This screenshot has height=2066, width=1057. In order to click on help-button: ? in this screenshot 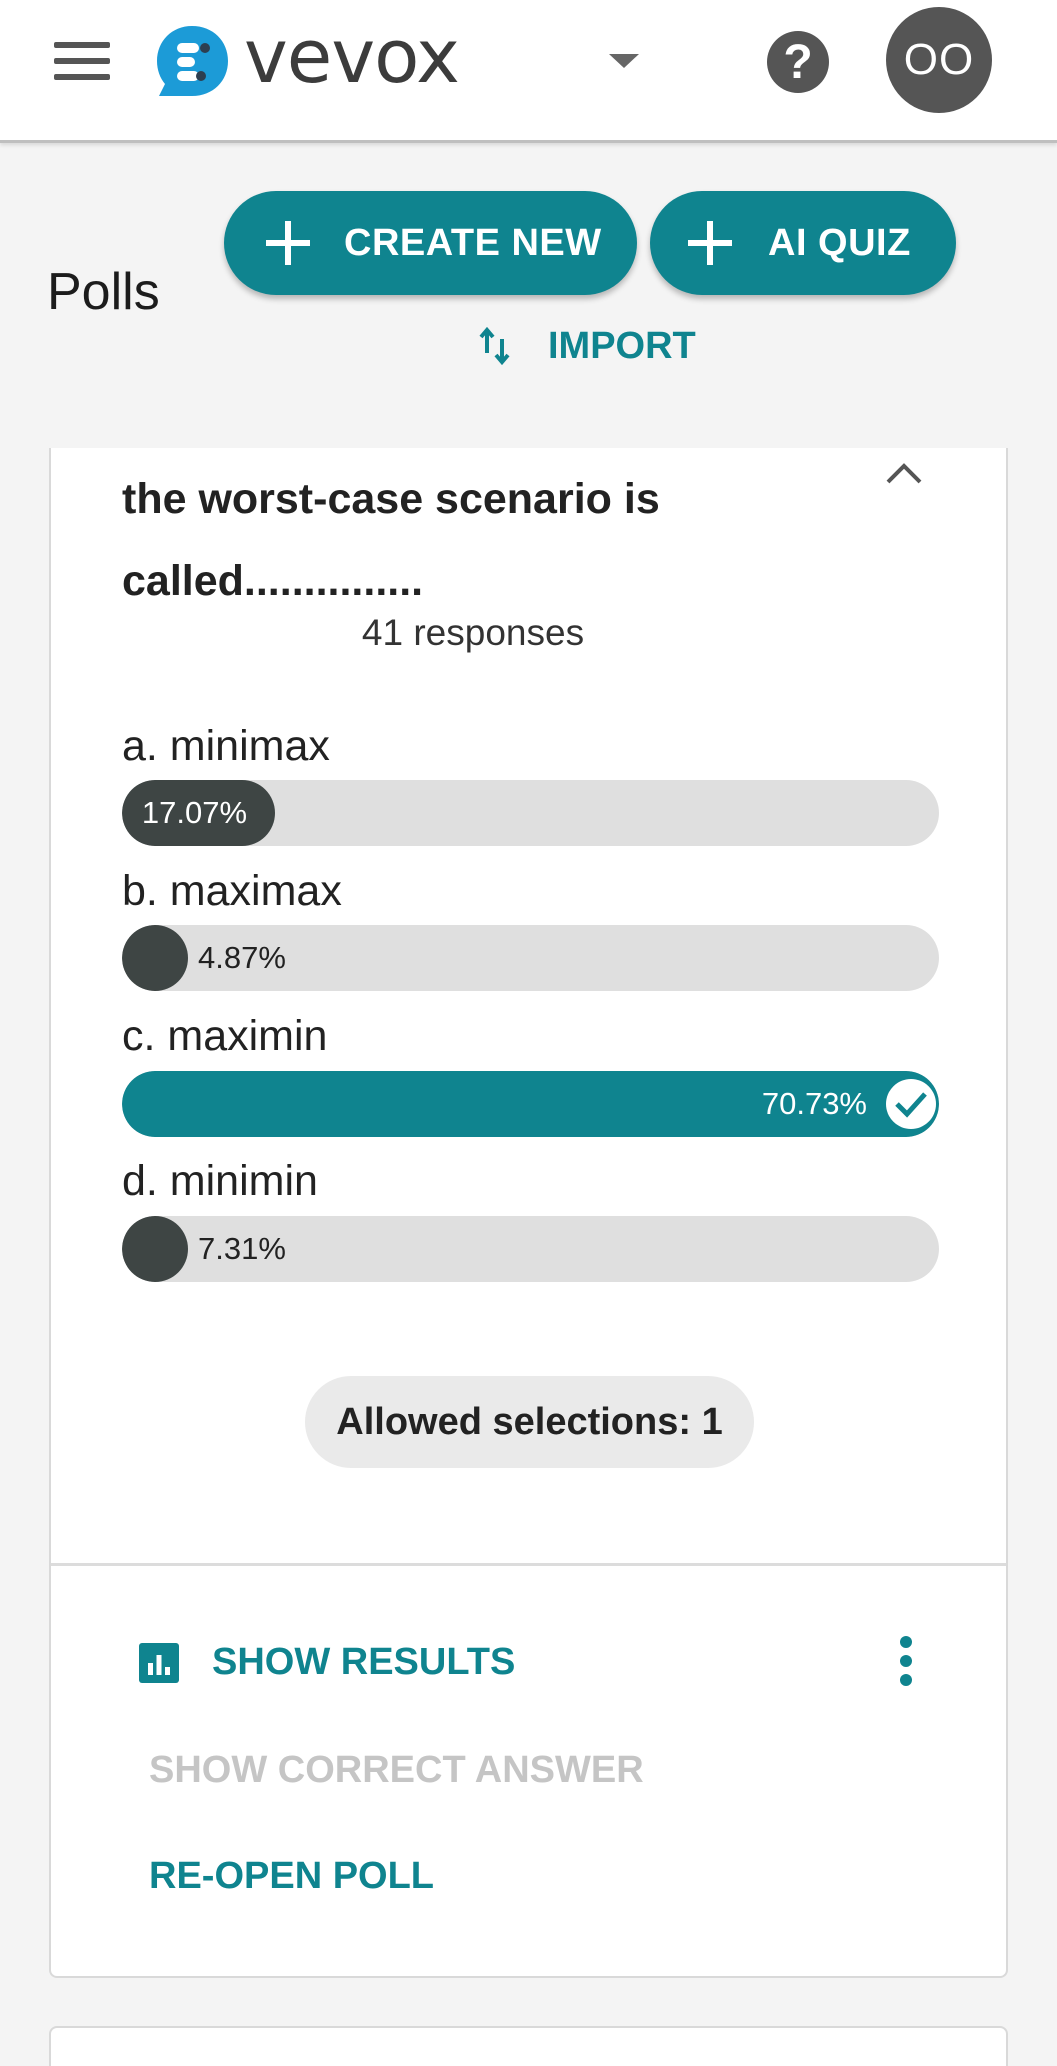, I will do `click(798, 62)`.